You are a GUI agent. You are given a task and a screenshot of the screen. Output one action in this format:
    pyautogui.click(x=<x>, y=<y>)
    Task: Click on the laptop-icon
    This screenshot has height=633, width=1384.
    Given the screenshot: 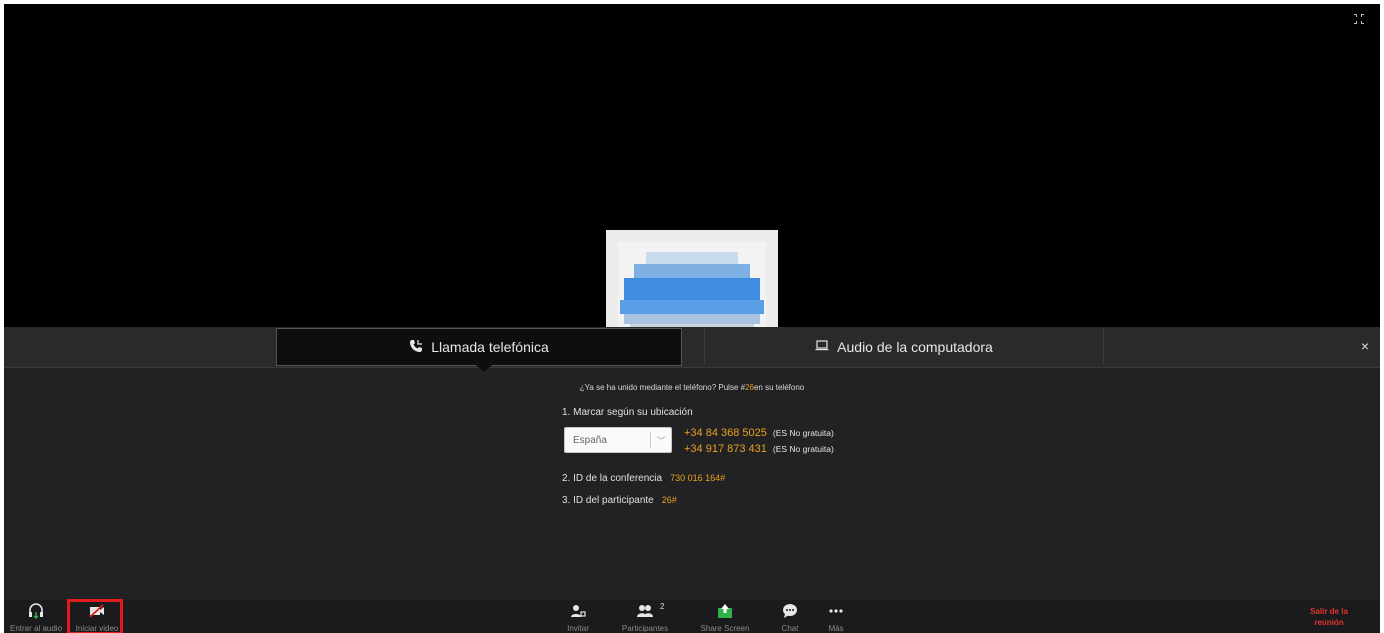 What is the action you would take?
    pyautogui.click(x=822, y=346)
    